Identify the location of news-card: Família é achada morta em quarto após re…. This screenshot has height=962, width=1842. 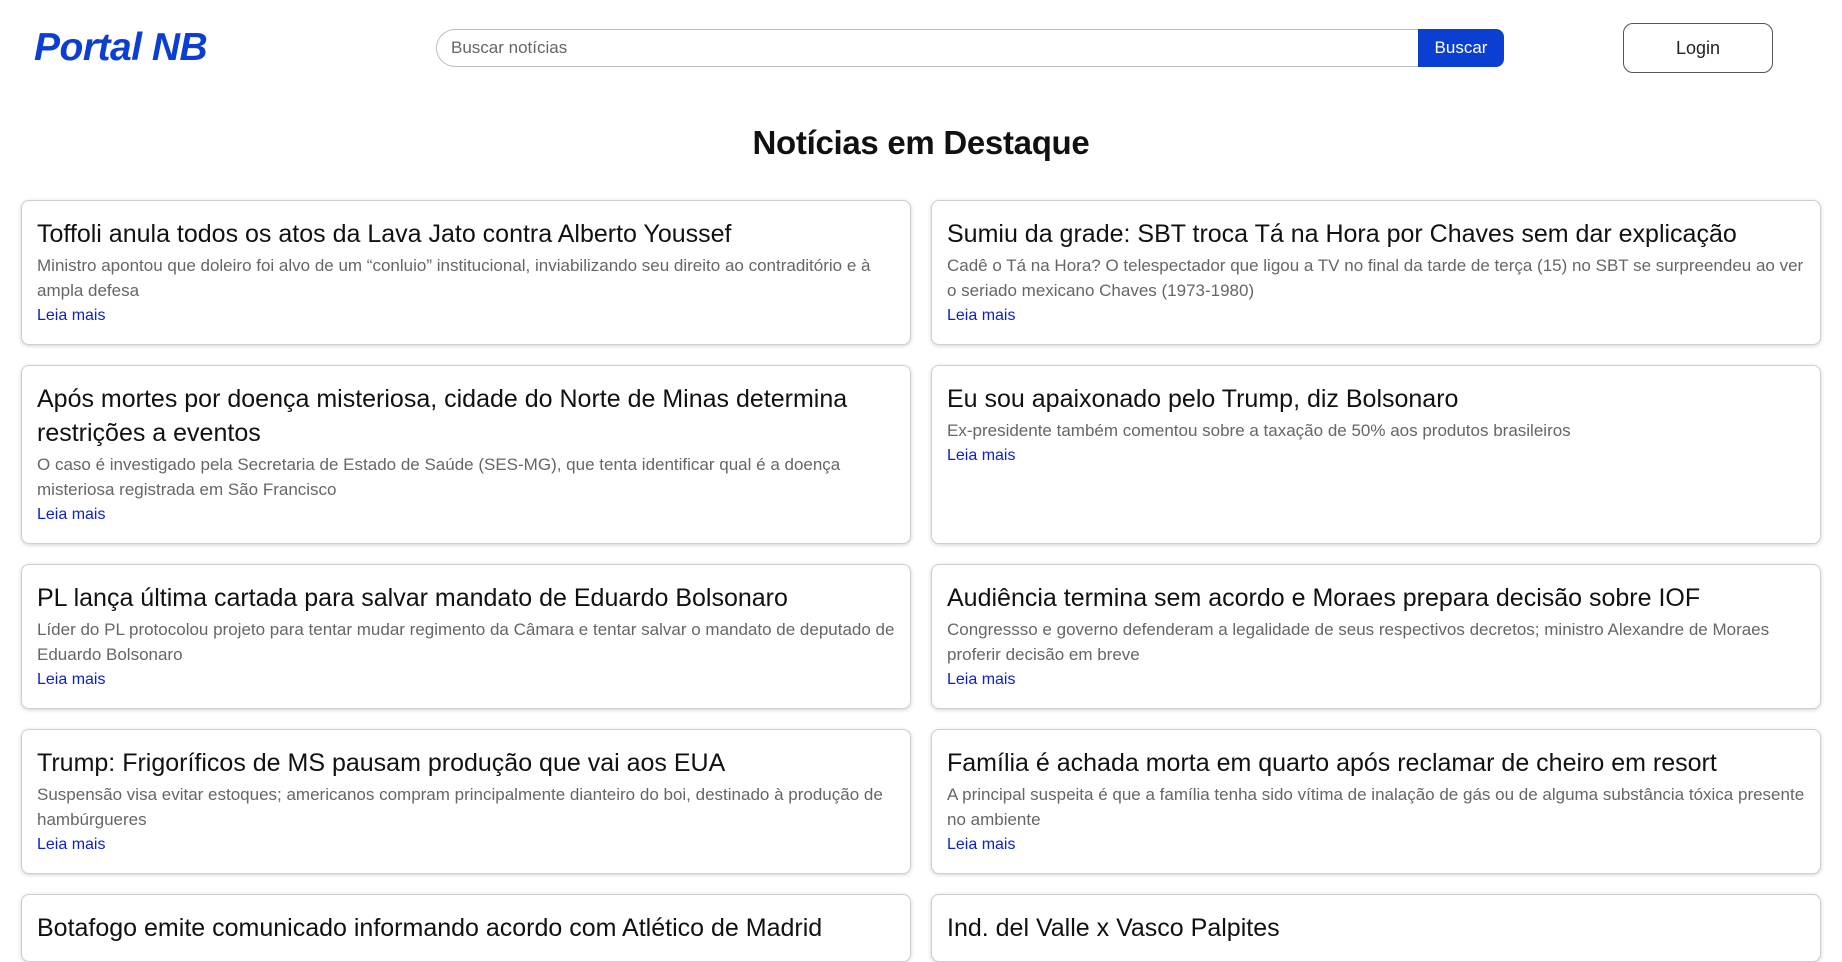
(1376, 801).